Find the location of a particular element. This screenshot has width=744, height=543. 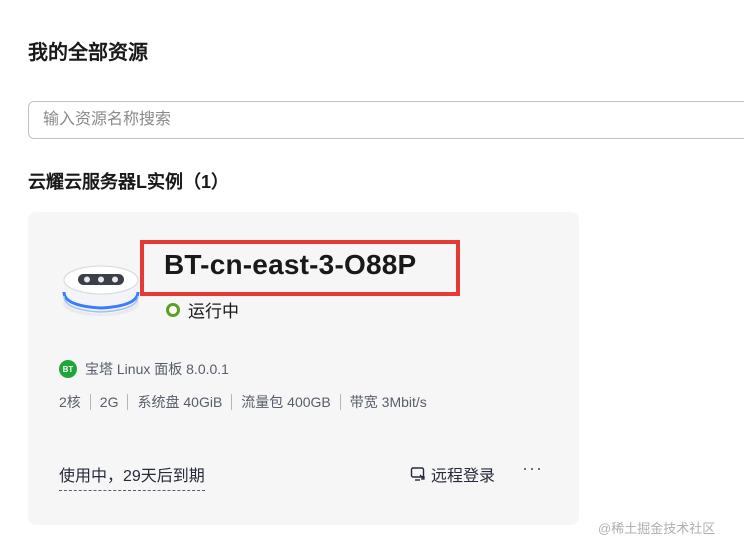

image-label: 宝塔 Linux 面板 8.0.0.1 is located at coordinates (157, 369).